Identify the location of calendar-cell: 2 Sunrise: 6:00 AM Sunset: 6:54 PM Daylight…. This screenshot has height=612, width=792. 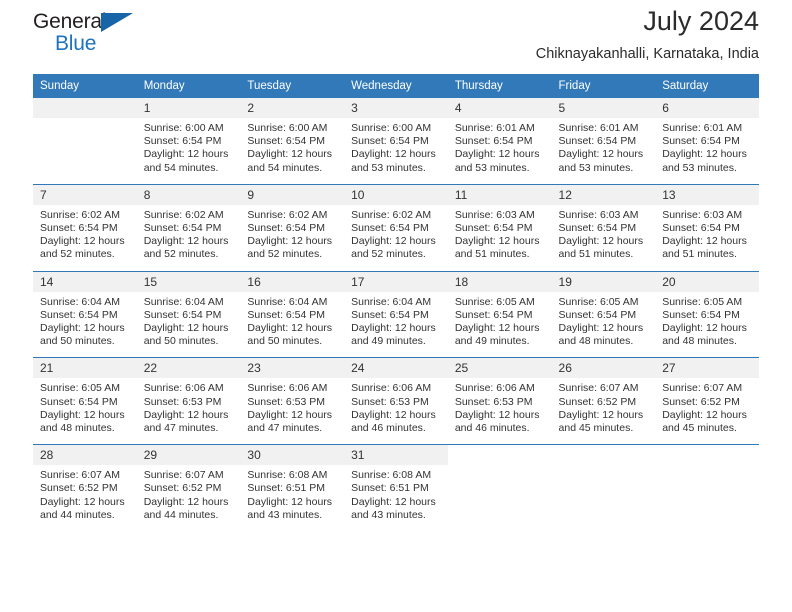
(292, 136).